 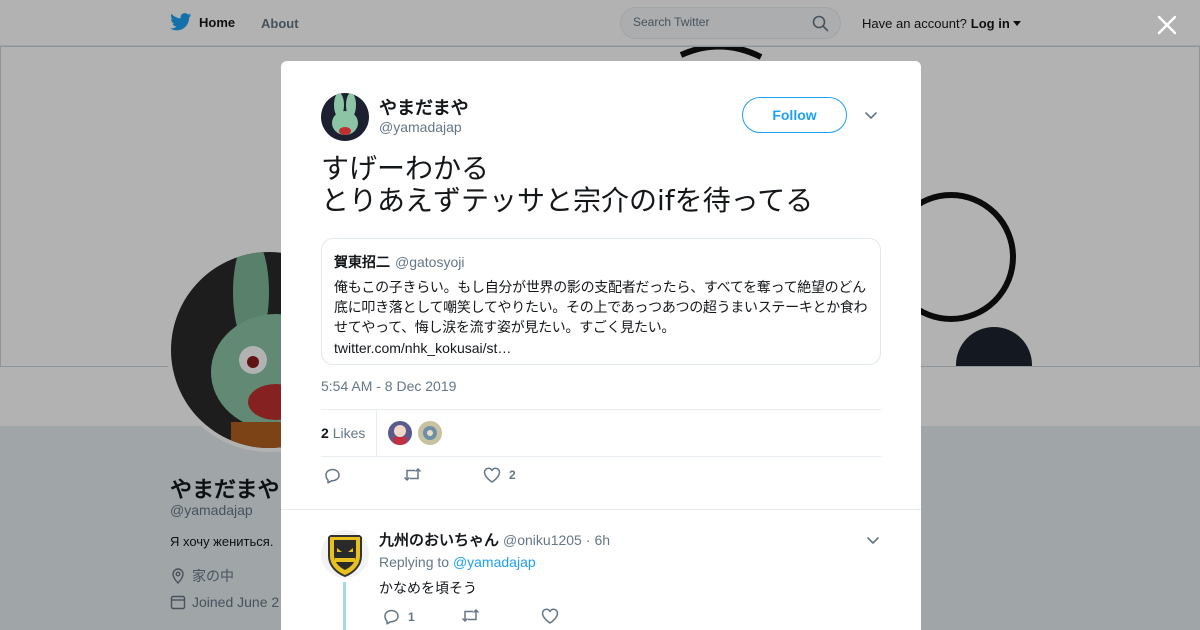 What do you see at coordinates (344, 606) in the screenshot?
I see `thread-connector-line` at bounding box center [344, 606].